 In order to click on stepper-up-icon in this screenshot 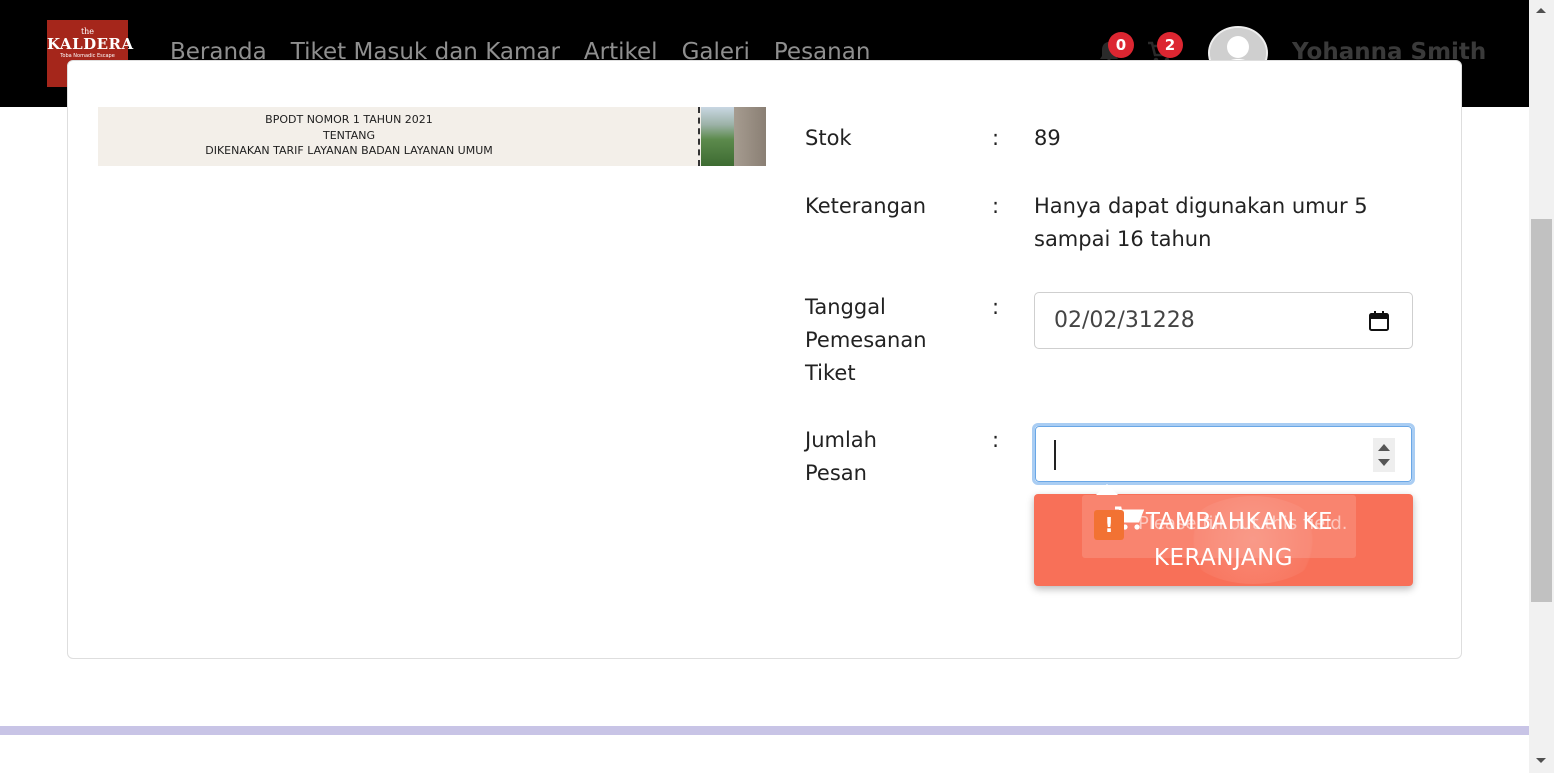, I will do `click(1384, 447)`.